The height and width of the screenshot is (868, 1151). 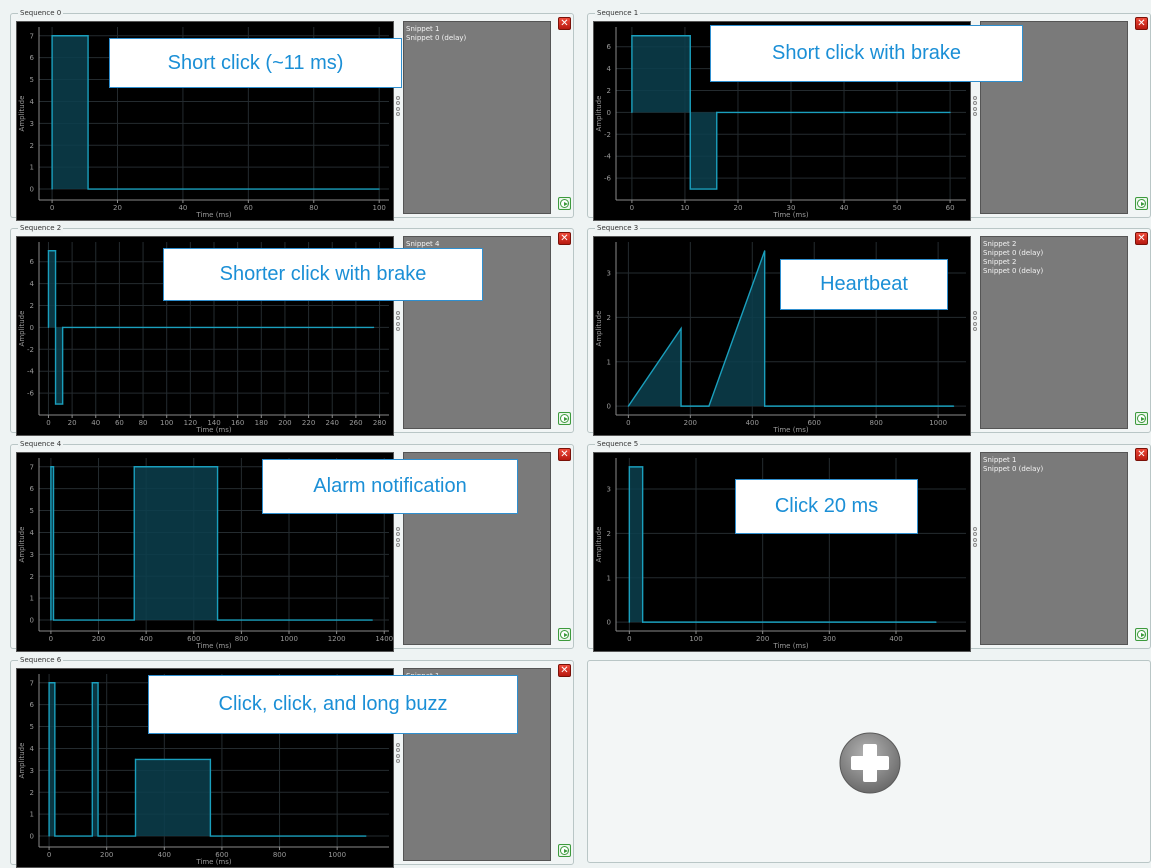 I want to click on x-tick-label: 200, so click(x=98, y=639).